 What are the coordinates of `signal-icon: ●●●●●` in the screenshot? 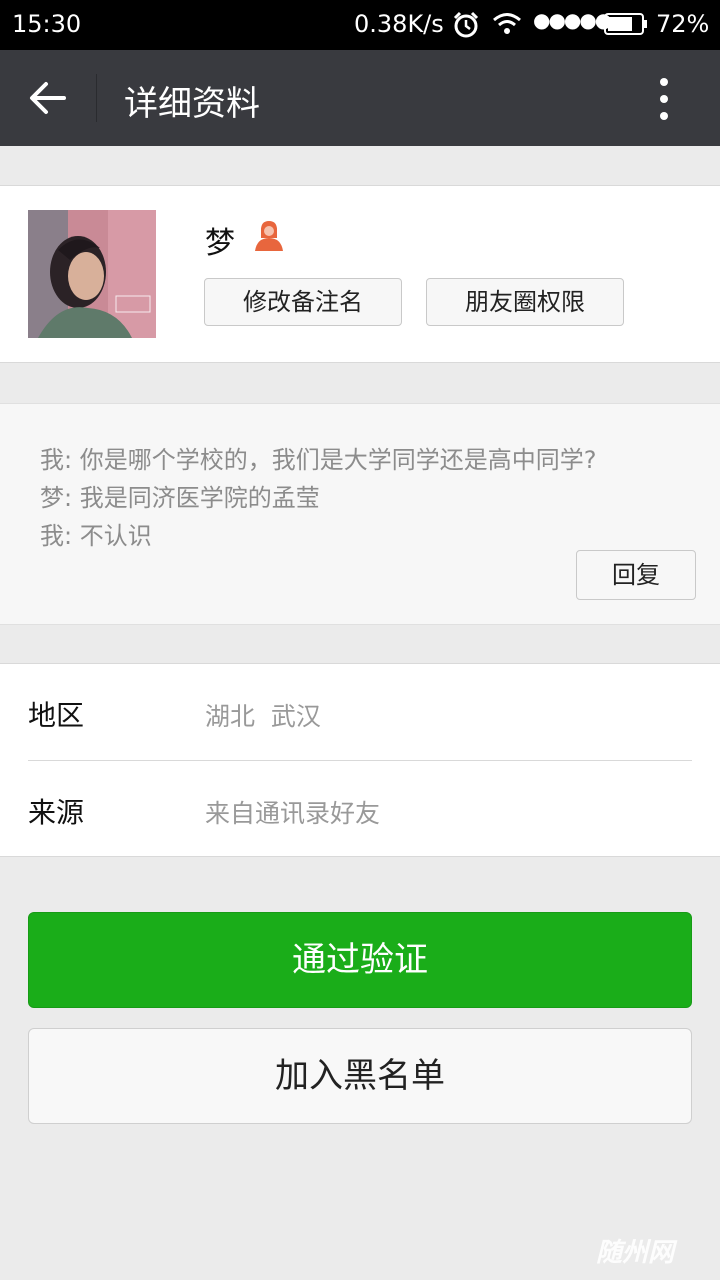 It's located at (572, 20).